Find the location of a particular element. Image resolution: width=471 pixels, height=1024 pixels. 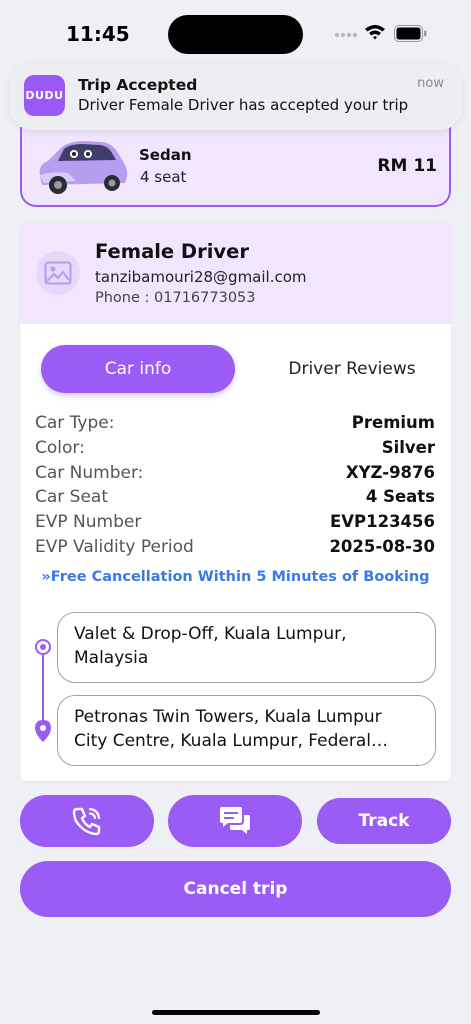

app-logo: DUDU is located at coordinates (44, 95).